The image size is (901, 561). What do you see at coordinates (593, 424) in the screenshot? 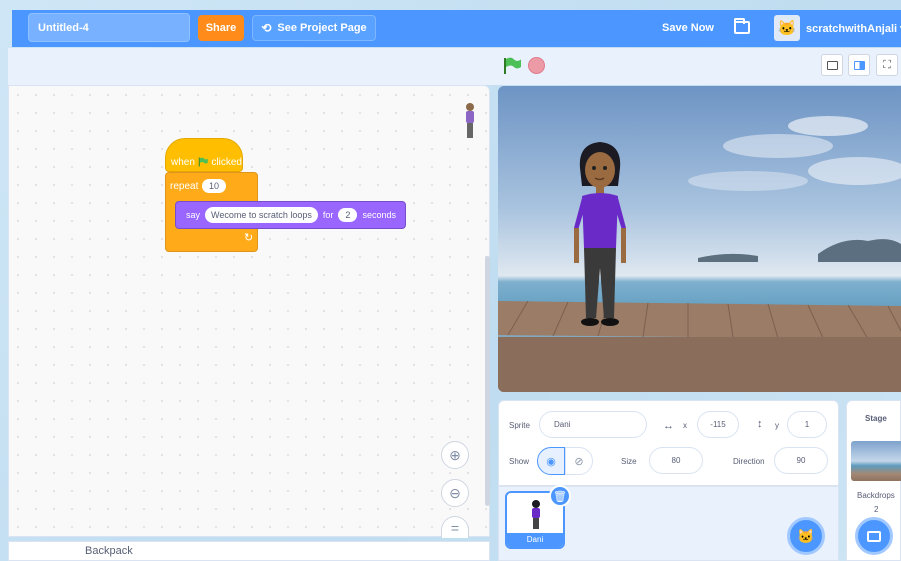
I see `sprite-name-input: Dani` at bounding box center [593, 424].